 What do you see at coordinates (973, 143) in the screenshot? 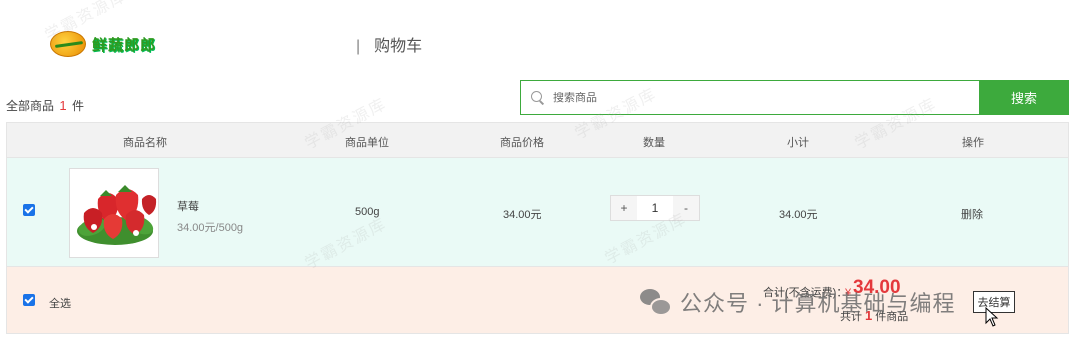
I see `column-header-action: 操作` at bounding box center [973, 143].